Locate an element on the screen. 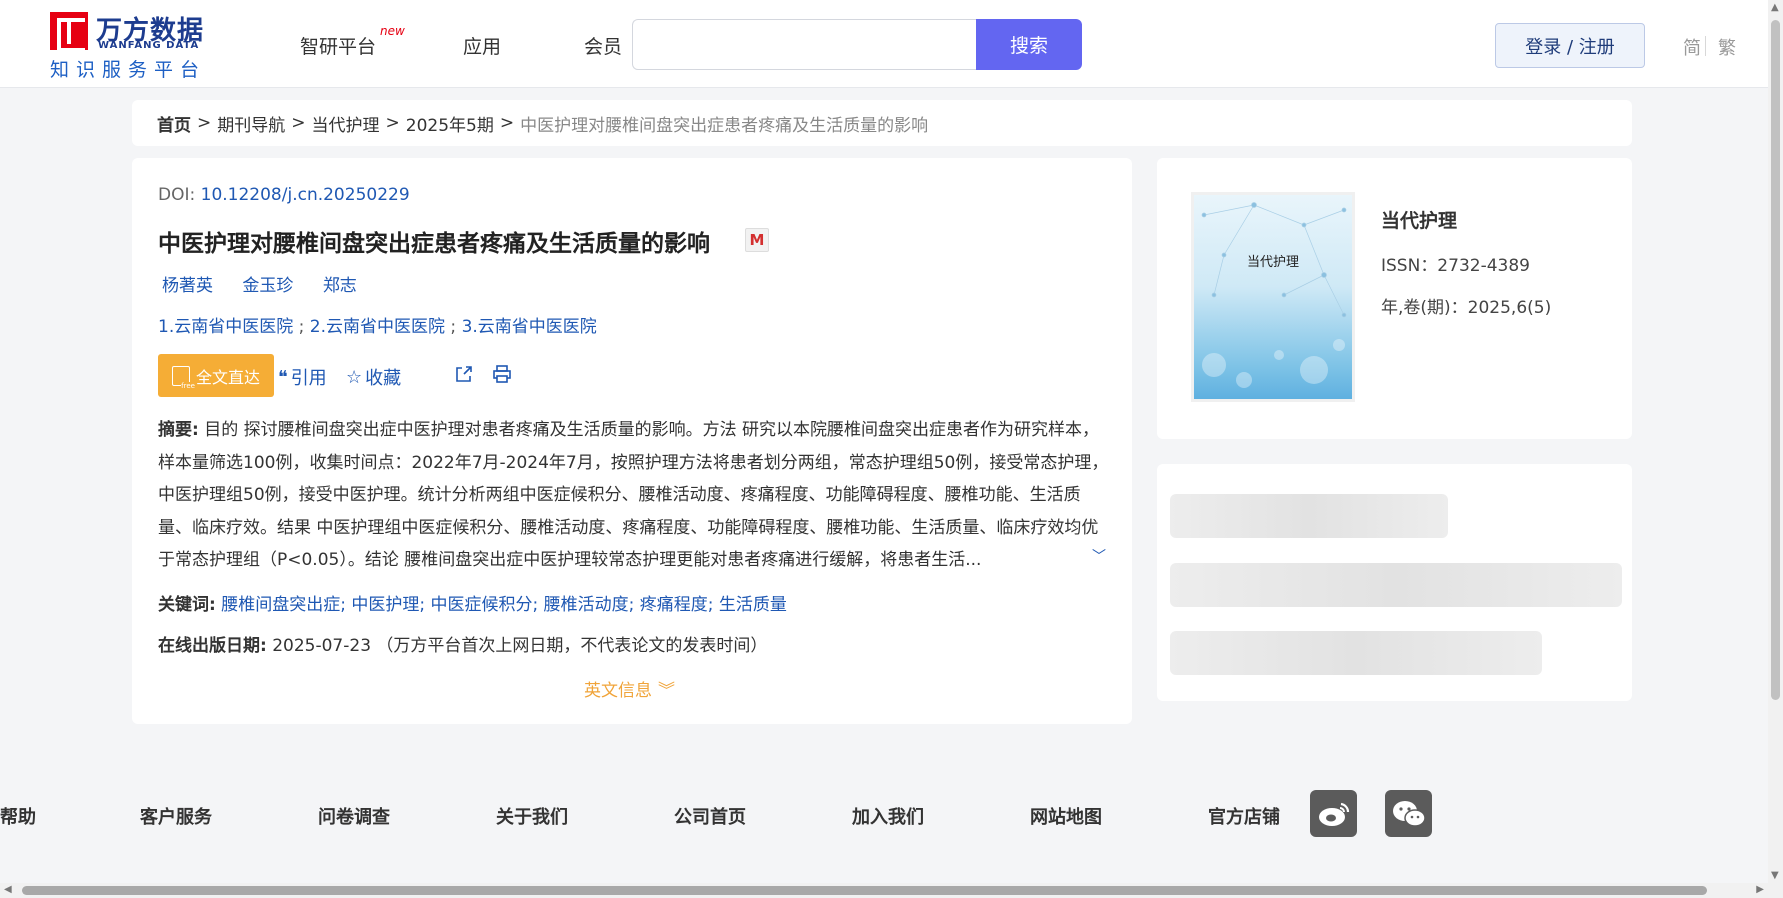 The width and height of the screenshot is (1783, 898). nav-apps: 应用 is located at coordinates (482, 45).